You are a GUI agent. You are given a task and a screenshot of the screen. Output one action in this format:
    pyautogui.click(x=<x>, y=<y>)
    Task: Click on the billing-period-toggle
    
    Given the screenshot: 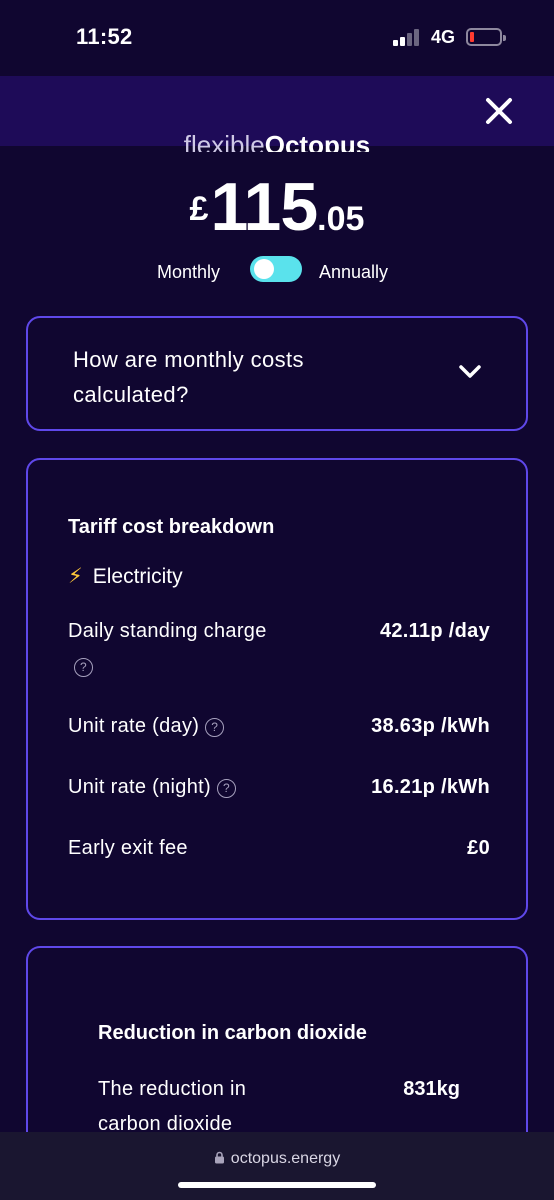 What is the action you would take?
    pyautogui.click(x=276, y=269)
    